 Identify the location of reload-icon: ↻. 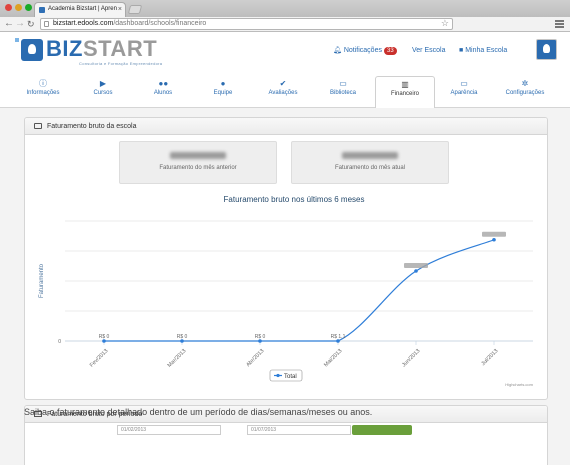
(31, 24).